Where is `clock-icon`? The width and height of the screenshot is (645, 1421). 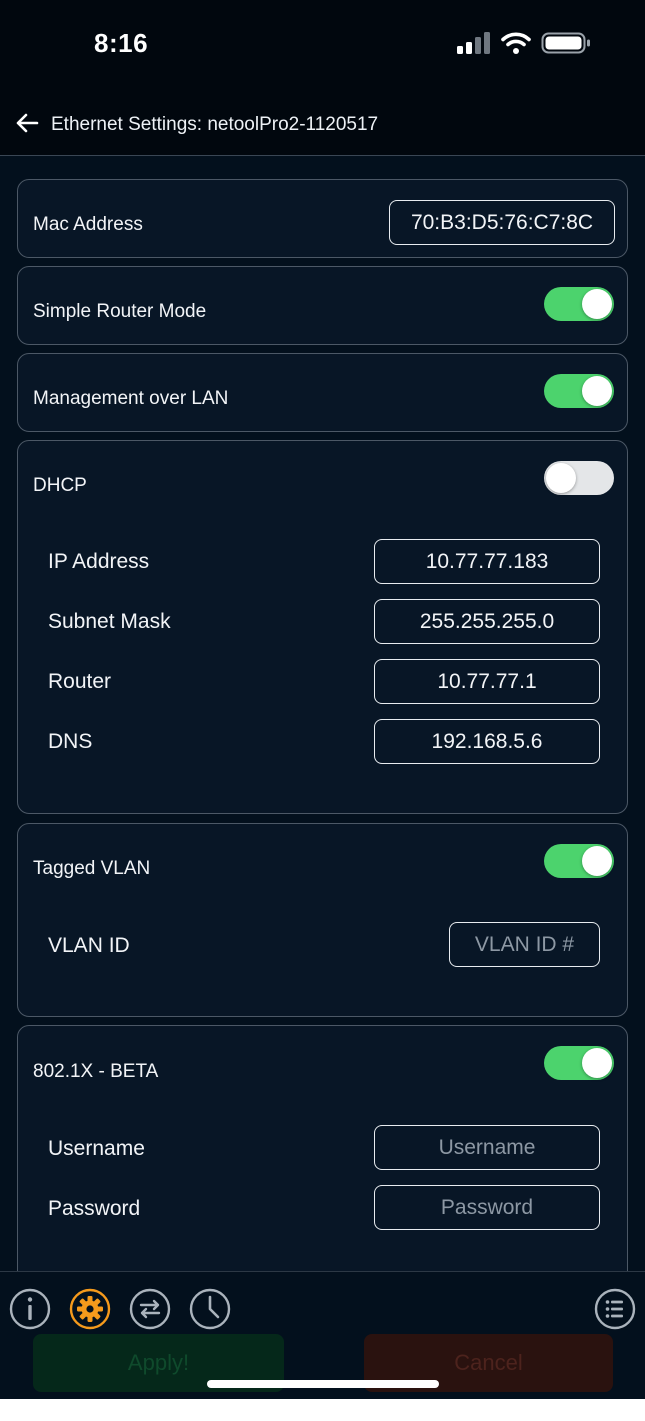
clock-icon is located at coordinates (210, 1309).